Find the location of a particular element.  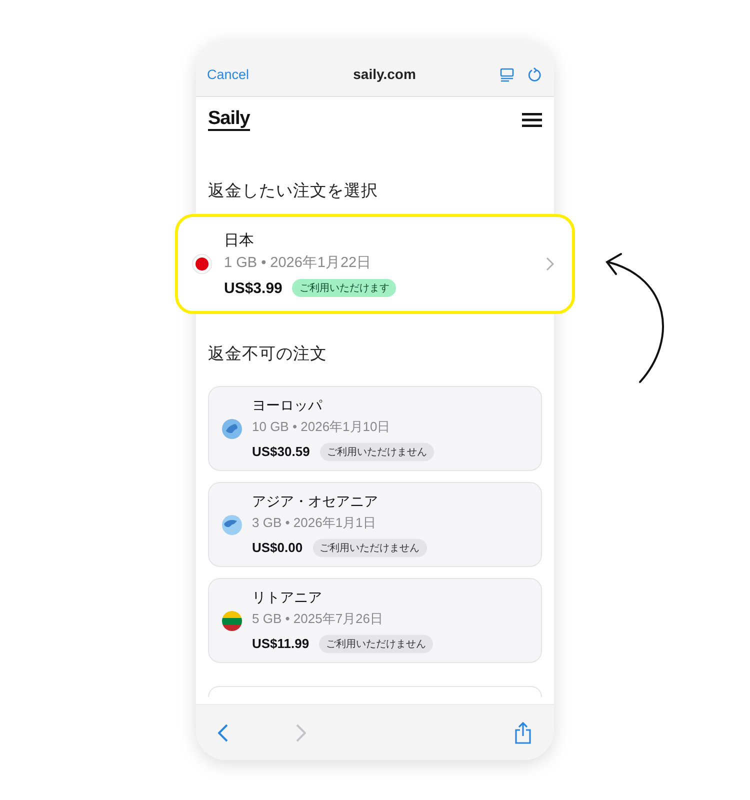

reader-icon is located at coordinates (507, 75).